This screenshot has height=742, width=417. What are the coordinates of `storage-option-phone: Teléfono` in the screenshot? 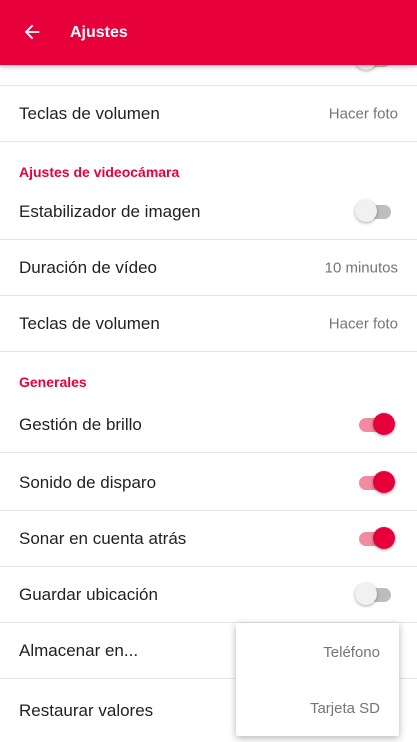 It's located at (351, 652).